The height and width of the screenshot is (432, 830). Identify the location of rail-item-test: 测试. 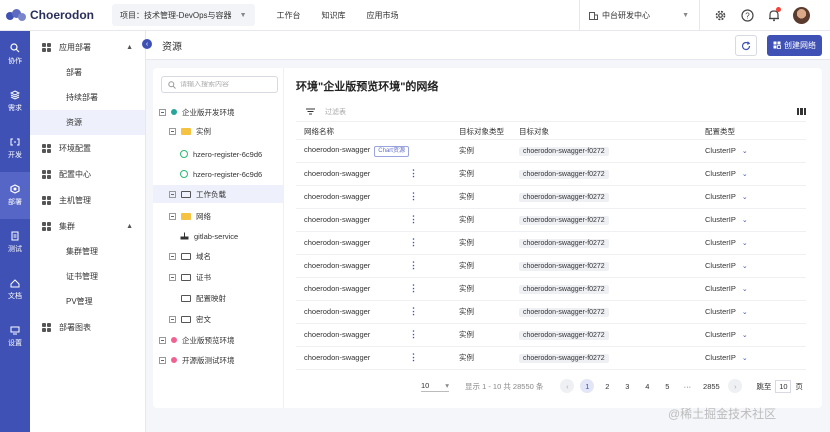
(15, 242).